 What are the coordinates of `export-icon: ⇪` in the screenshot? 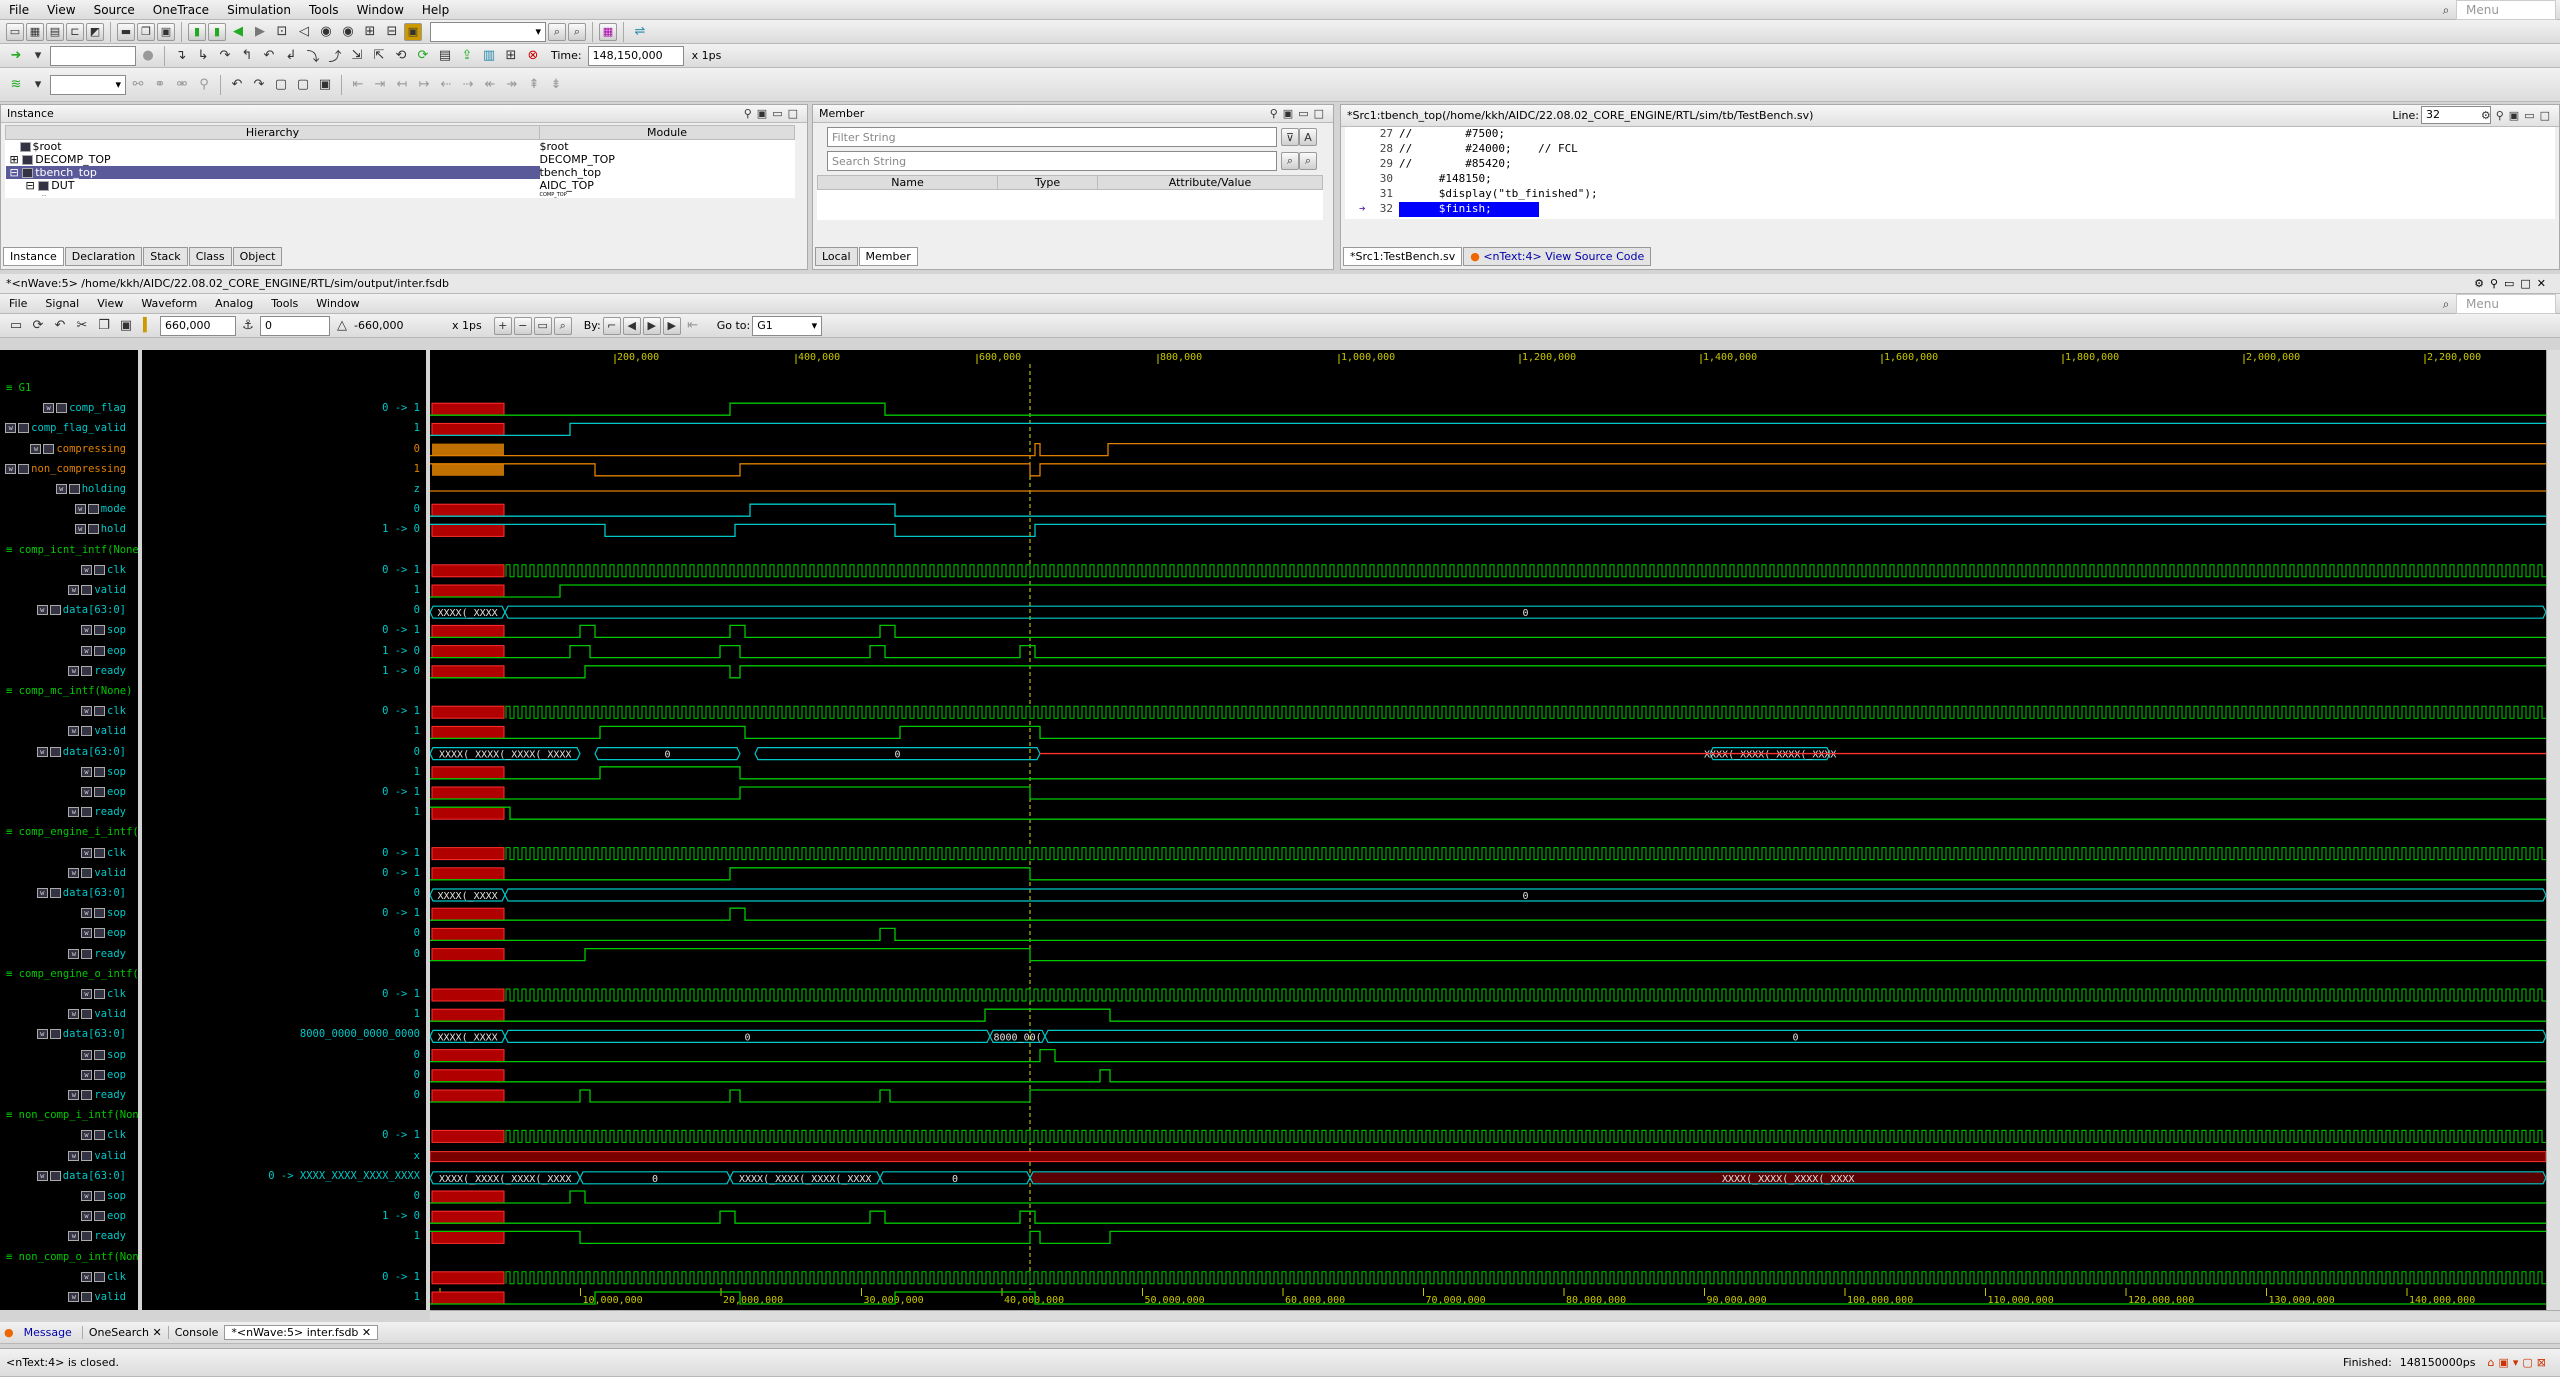 It's located at (467, 56).